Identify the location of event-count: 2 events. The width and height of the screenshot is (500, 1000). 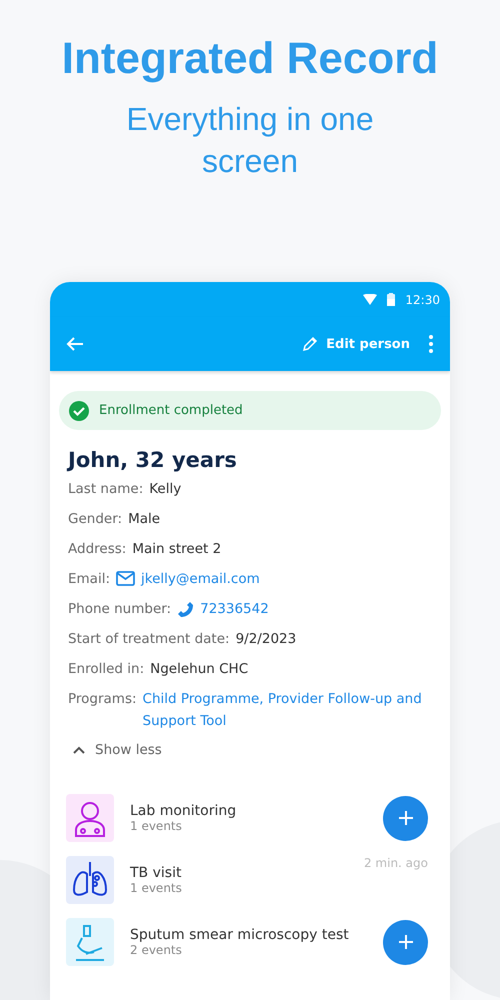
(156, 950).